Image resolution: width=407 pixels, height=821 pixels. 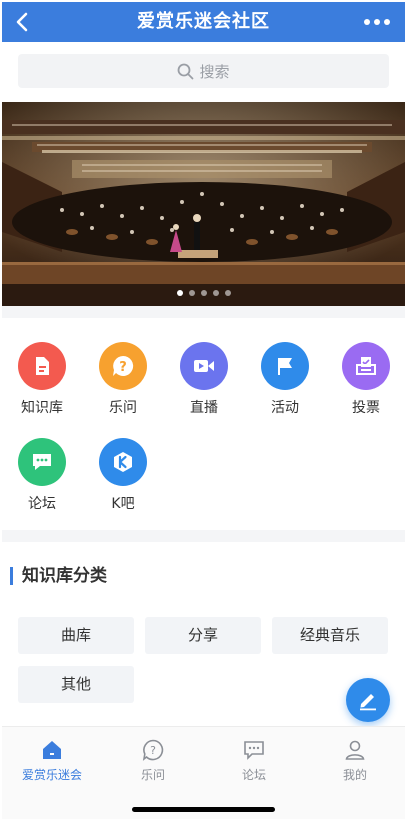 What do you see at coordinates (76, 684) in the screenshot?
I see `category-chip: 其他` at bounding box center [76, 684].